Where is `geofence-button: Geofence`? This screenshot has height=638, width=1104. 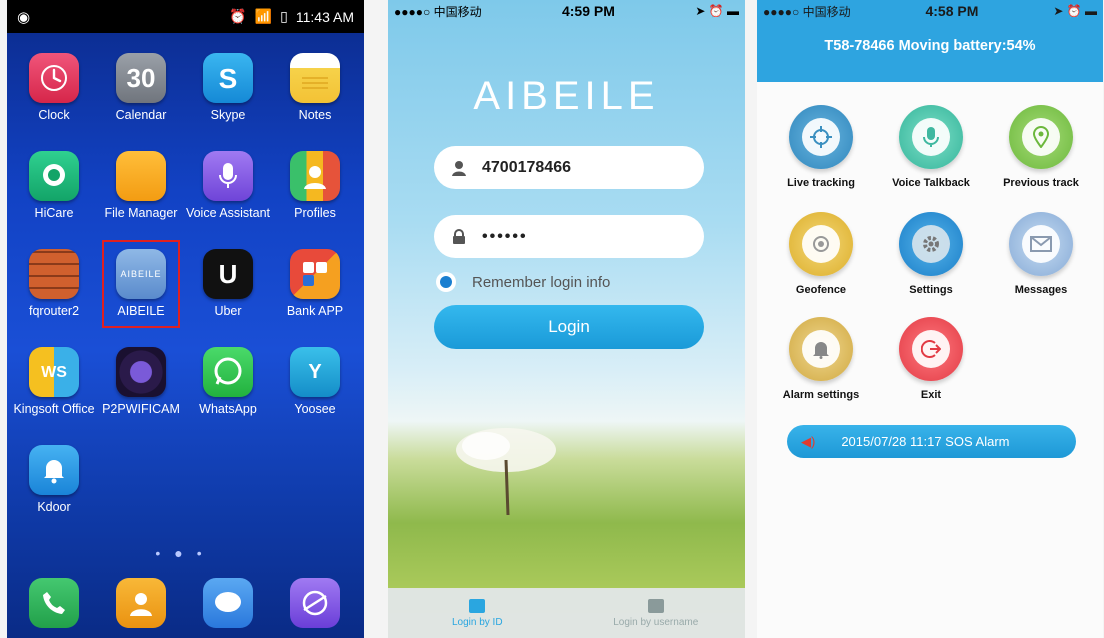
geofence-button: Geofence is located at coordinates (821, 254).